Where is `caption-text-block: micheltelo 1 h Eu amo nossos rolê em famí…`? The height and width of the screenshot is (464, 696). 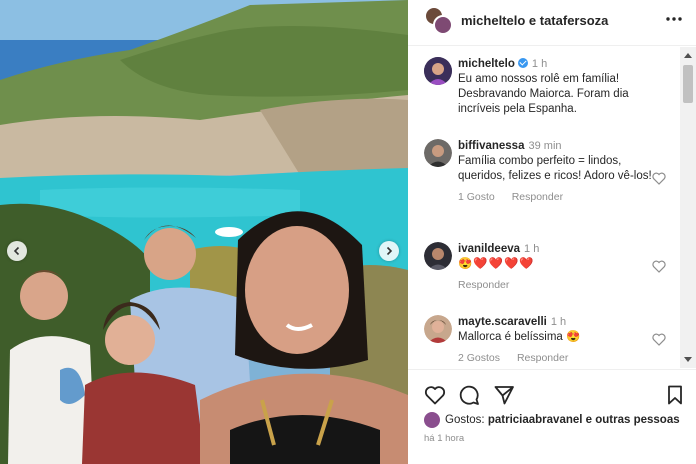
caption-text-block: micheltelo 1 h Eu amo nossos rolê em famí… is located at coordinates (558, 87).